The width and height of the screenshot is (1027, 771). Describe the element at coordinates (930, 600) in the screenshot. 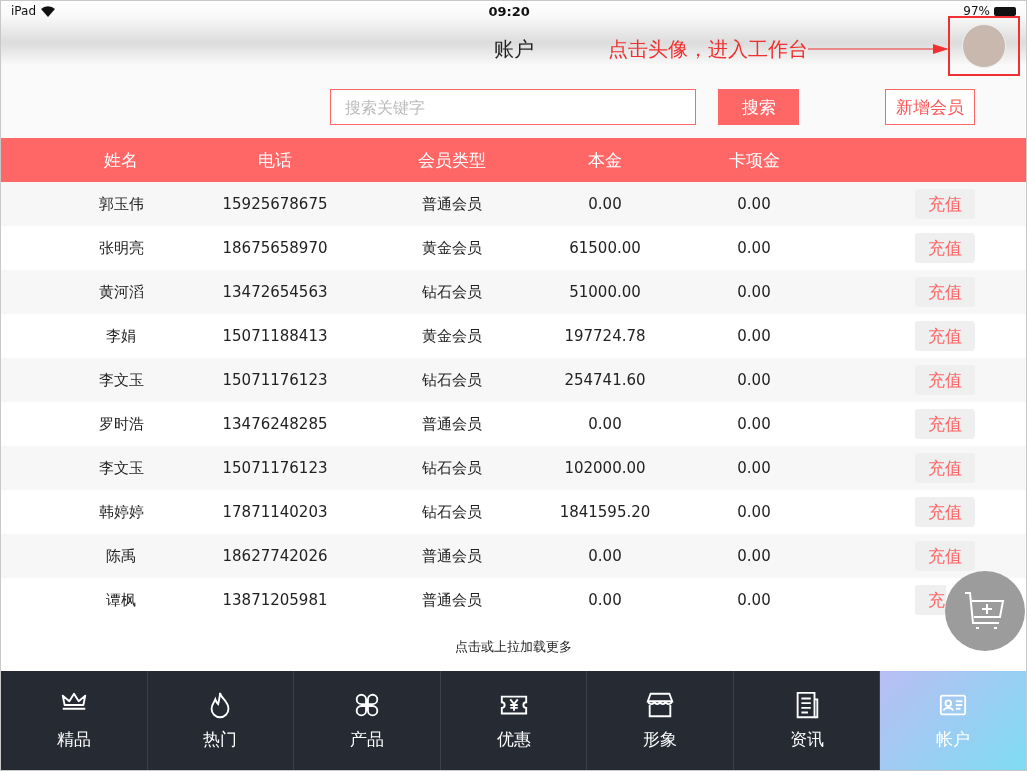

I see `recharge-button: 充` at that location.